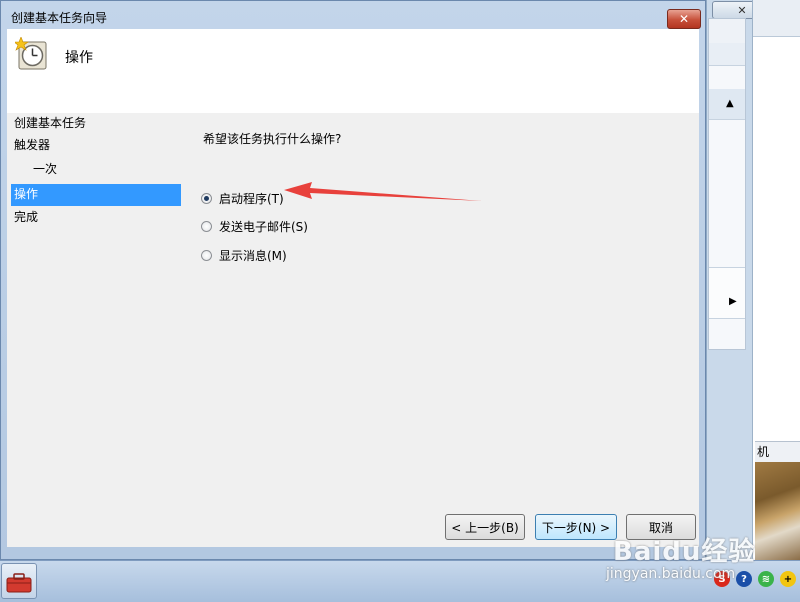 Image resolution: width=800 pixels, height=602 pixels. What do you see at coordinates (766, 579) in the screenshot?
I see `wifi-icon: ≋` at bounding box center [766, 579].